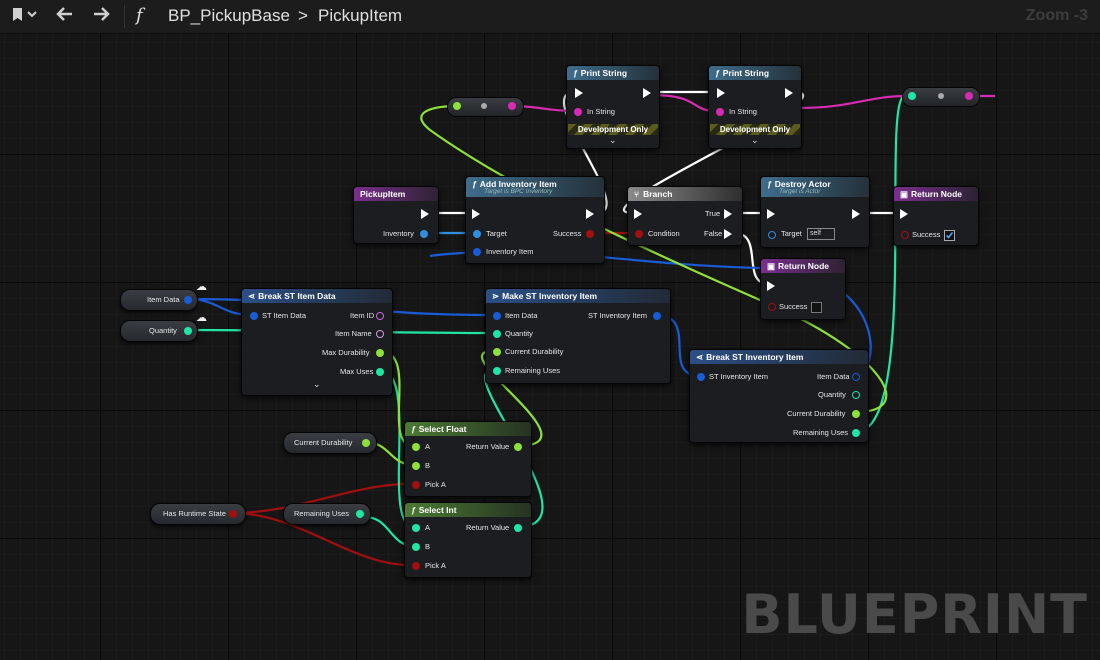 The image size is (1100, 660). What do you see at coordinates (323, 442) in the screenshot?
I see `variable-label: Current Durability` at bounding box center [323, 442].